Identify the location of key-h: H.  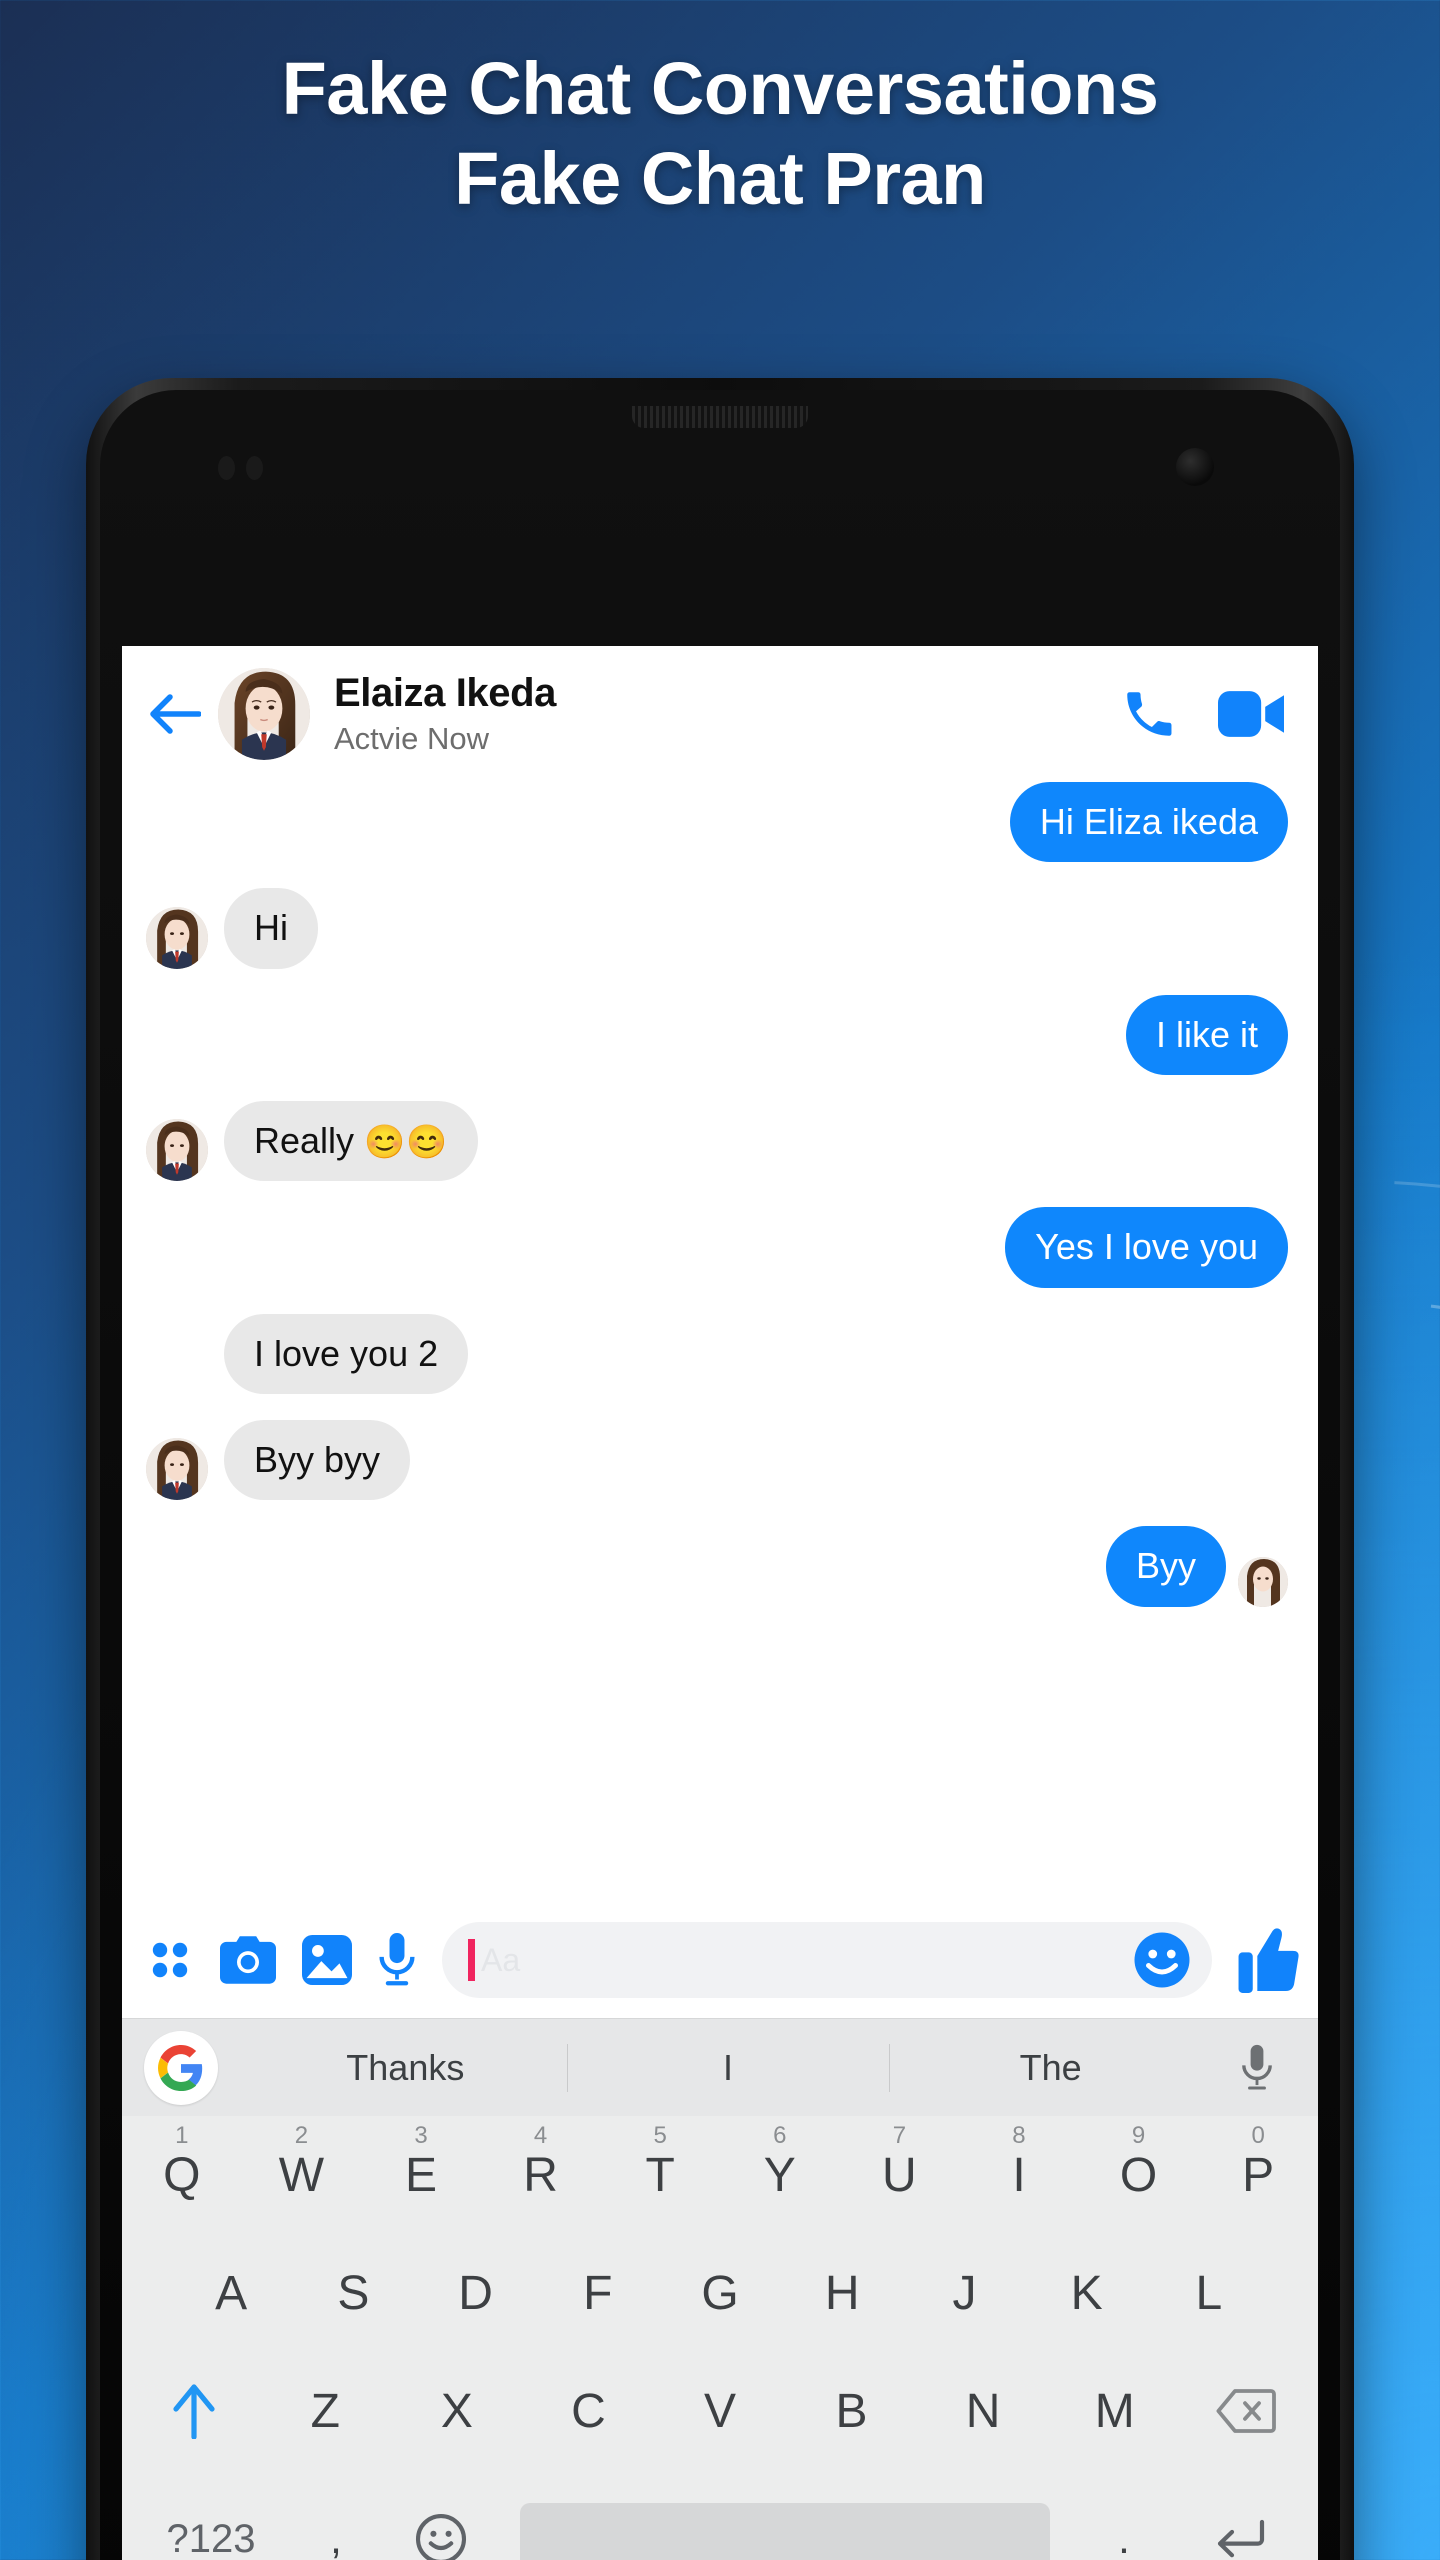
(842, 2293).